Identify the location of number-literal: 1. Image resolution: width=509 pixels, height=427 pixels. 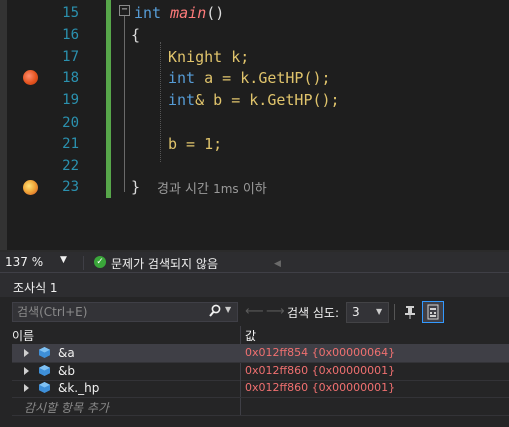
(209, 144).